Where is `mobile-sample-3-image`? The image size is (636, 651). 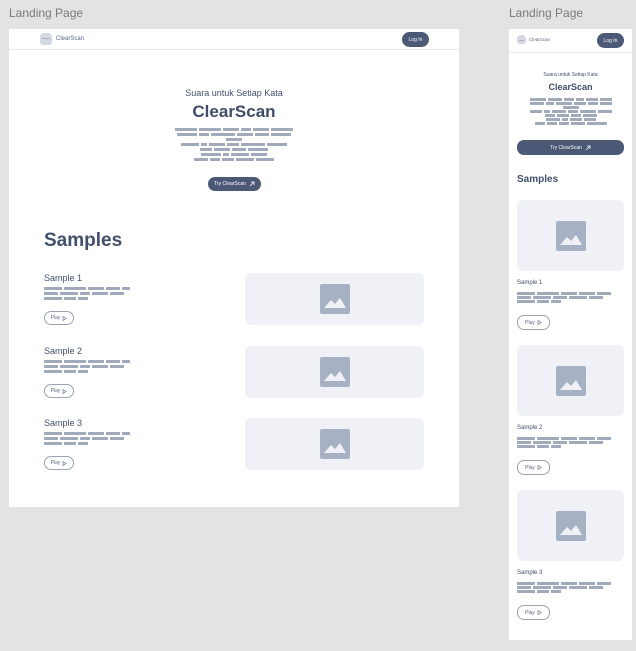
mobile-sample-3-image is located at coordinates (570, 525).